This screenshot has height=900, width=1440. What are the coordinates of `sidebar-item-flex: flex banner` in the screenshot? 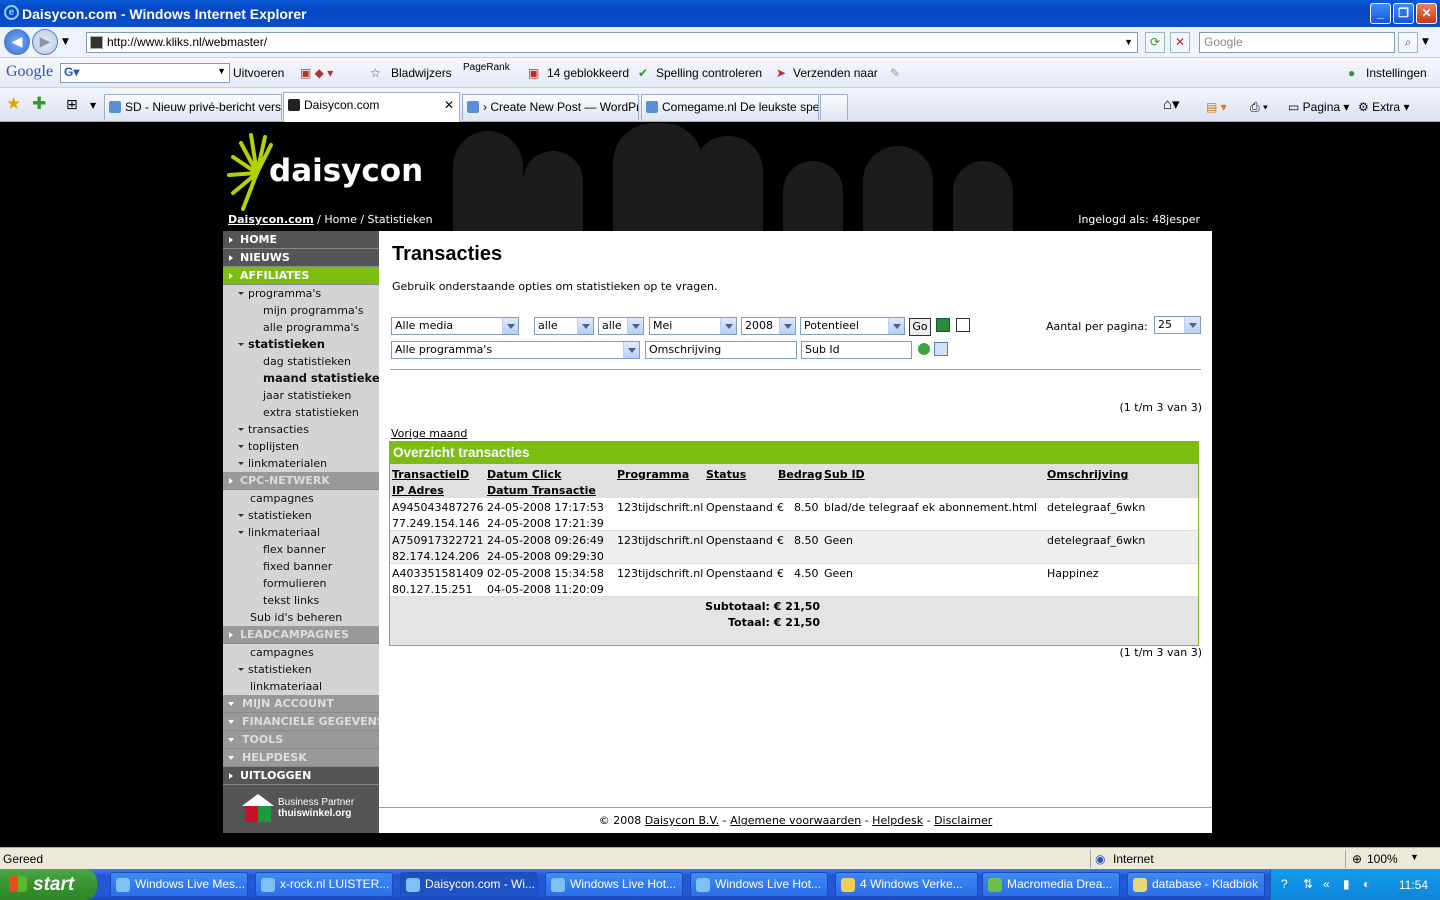 It's located at (301, 549).